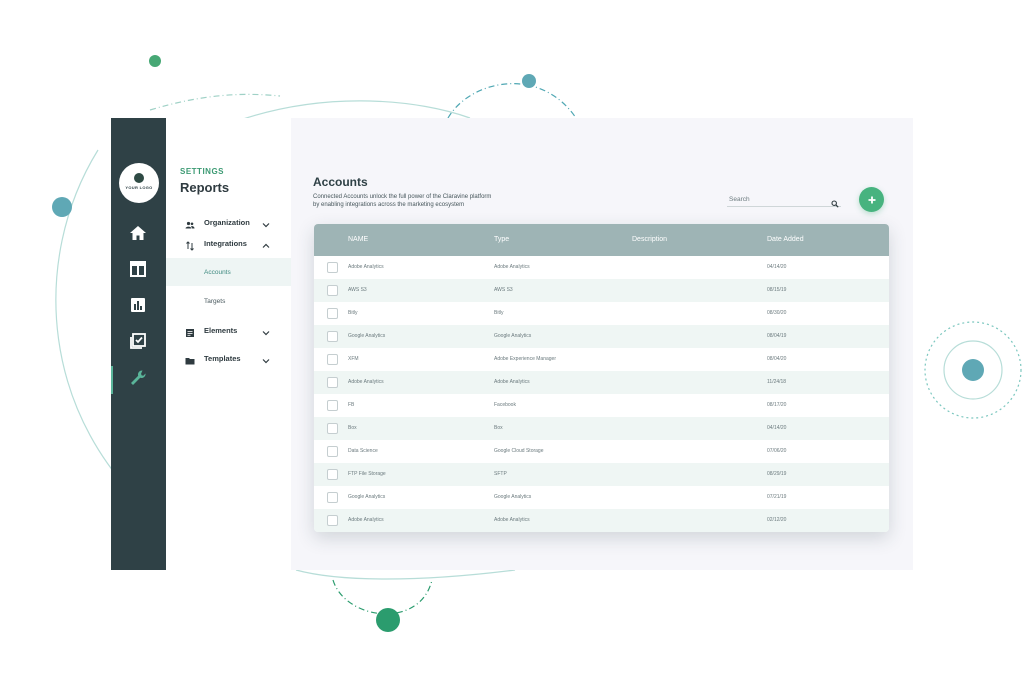  What do you see at coordinates (777, 520) in the screenshot?
I see `cell-date: 02/12/20` at bounding box center [777, 520].